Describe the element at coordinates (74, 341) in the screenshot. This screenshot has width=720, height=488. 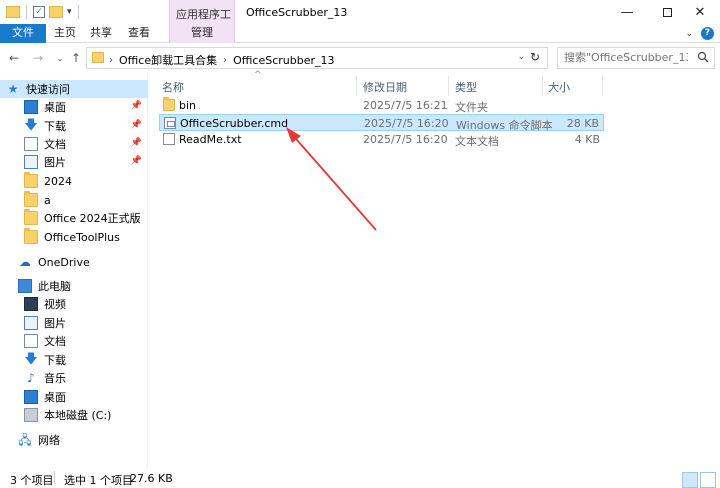
I see `sidebar-item-documents: 文档` at that location.